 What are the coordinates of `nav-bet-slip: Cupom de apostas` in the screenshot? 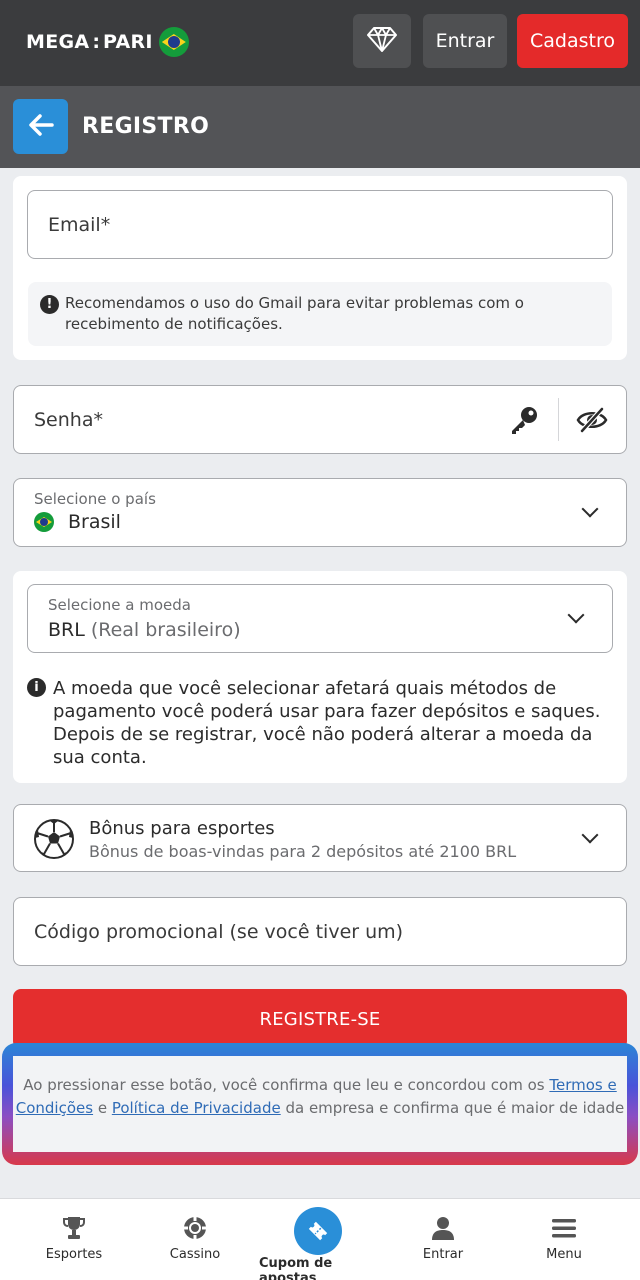 It's located at (319, 1239).